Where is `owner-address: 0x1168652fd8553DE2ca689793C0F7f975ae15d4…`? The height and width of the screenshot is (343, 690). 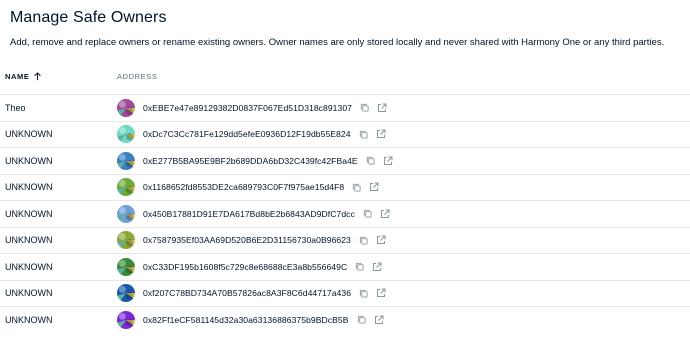
owner-address: 0x1168652fd8553DE2ca689793C0F7f975ae15d4… is located at coordinates (244, 187).